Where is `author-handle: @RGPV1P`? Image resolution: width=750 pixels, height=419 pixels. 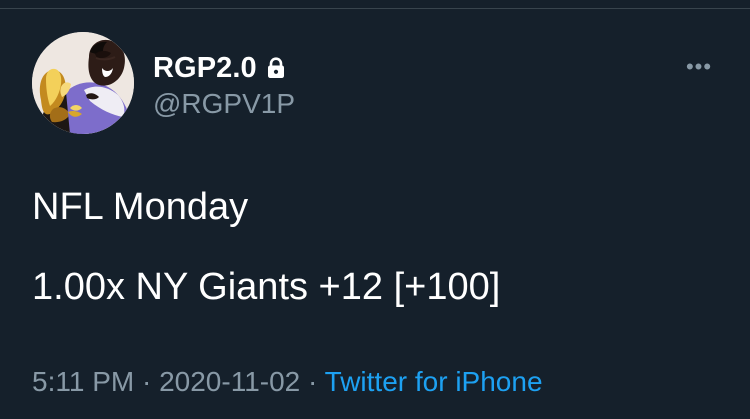 author-handle: @RGPV1P is located at coordinates (224, 104).